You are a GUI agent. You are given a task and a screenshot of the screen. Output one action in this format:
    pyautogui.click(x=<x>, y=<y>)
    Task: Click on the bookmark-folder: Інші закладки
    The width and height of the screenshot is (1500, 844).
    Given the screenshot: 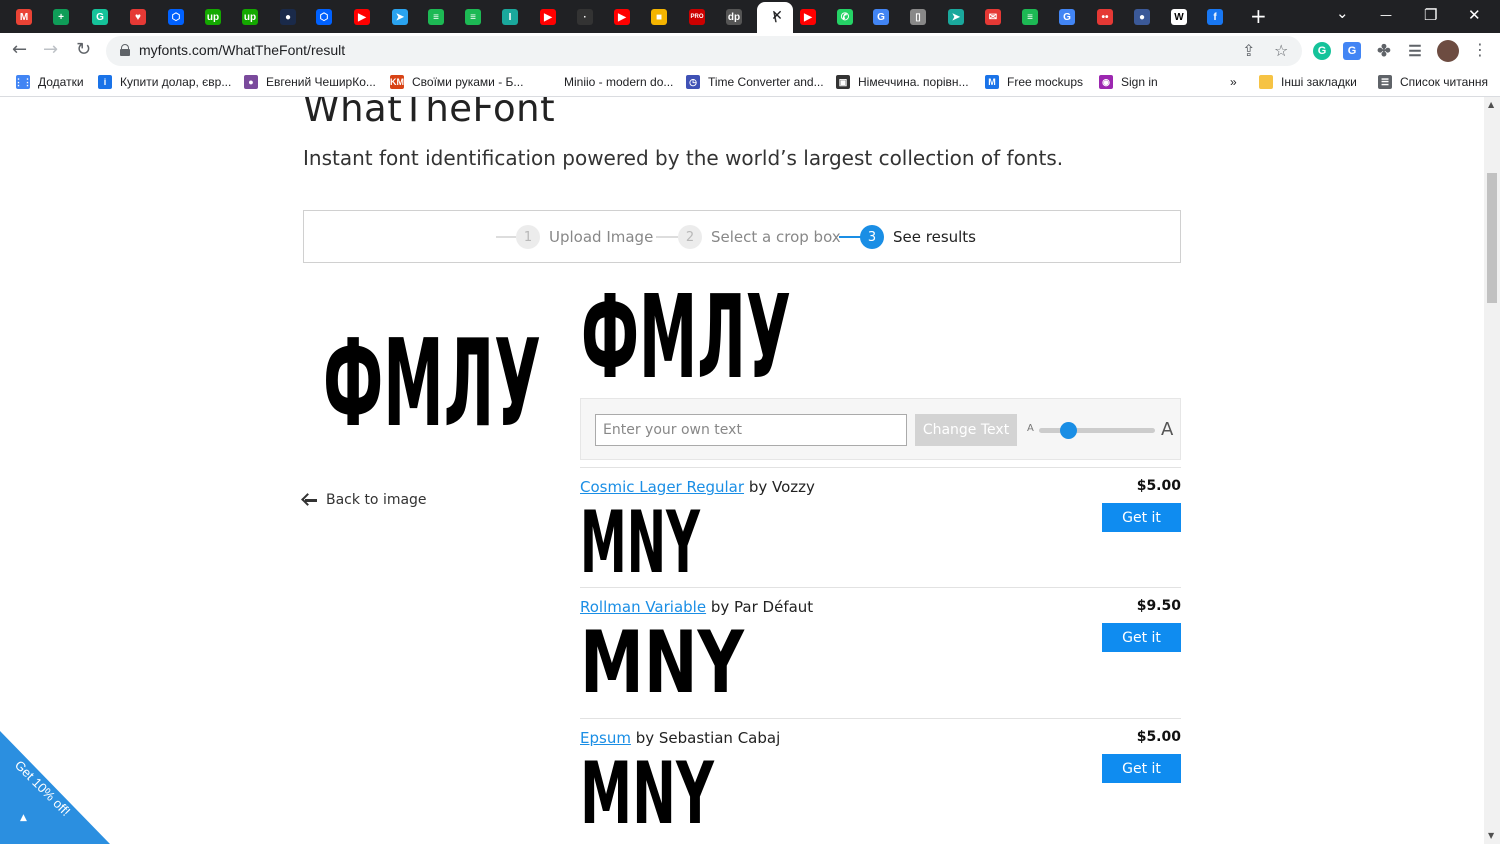 What is the action you would take?
    pyautogui.click(x=1308, y=82)
    